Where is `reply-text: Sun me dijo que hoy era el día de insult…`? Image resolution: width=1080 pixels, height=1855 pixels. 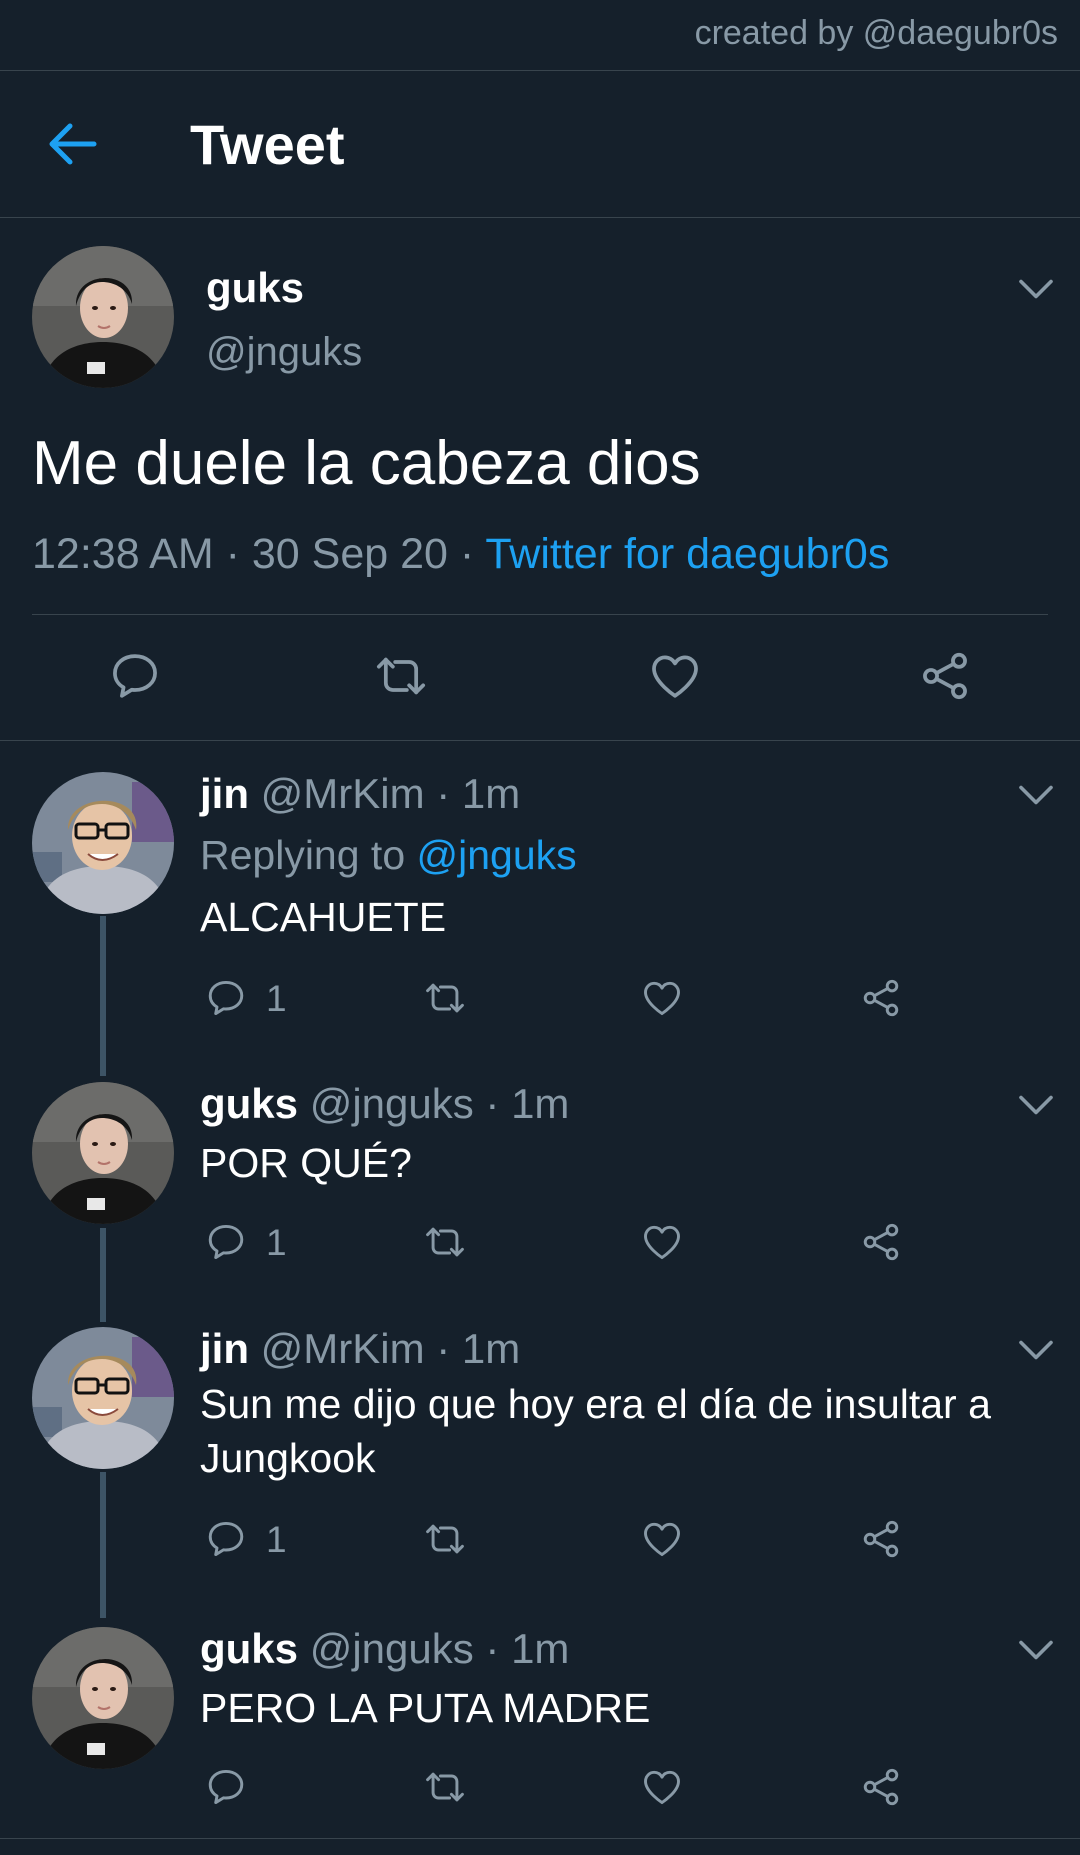
reply-text: Sun me dijo que hoy era el día de insult… is located at coordinates (595, 1431).